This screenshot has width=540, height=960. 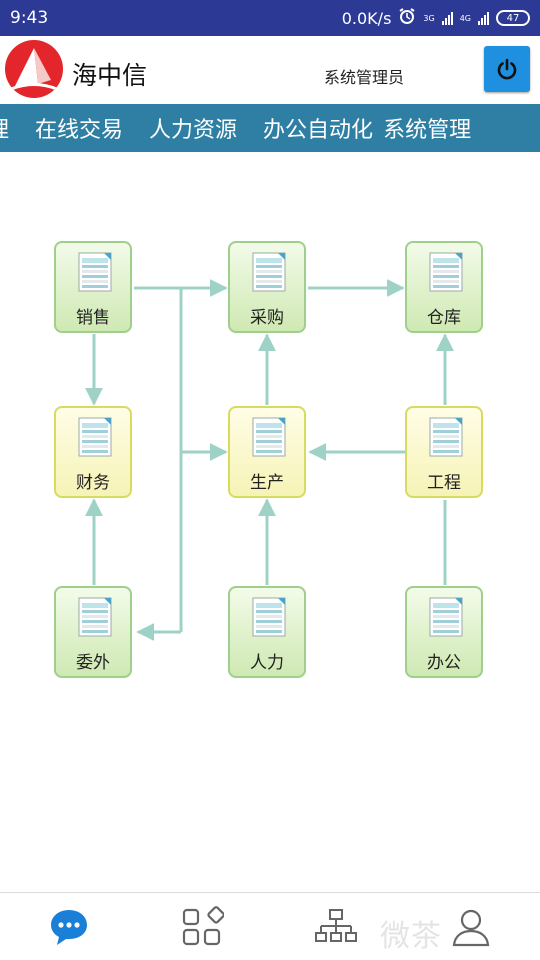 What do you see at coordinates (270, 18) in the screenshot?
I see `status-bar: 9:43 0.0K/s 3G 4G 47` at bounding box center [270, 18].